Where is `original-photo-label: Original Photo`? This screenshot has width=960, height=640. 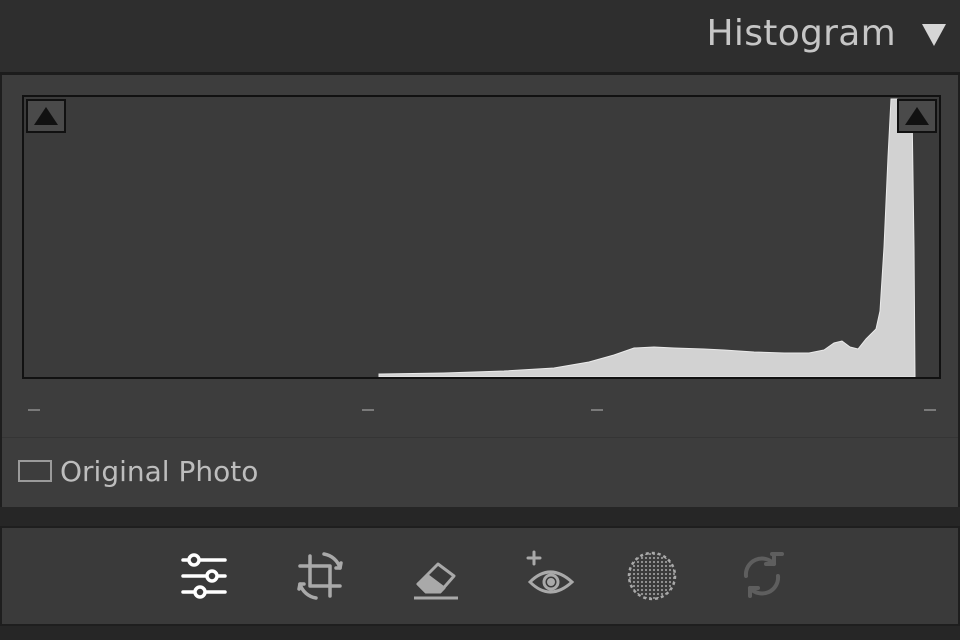 original-photo-label: Original Photo is located at coordinates (159, 471).